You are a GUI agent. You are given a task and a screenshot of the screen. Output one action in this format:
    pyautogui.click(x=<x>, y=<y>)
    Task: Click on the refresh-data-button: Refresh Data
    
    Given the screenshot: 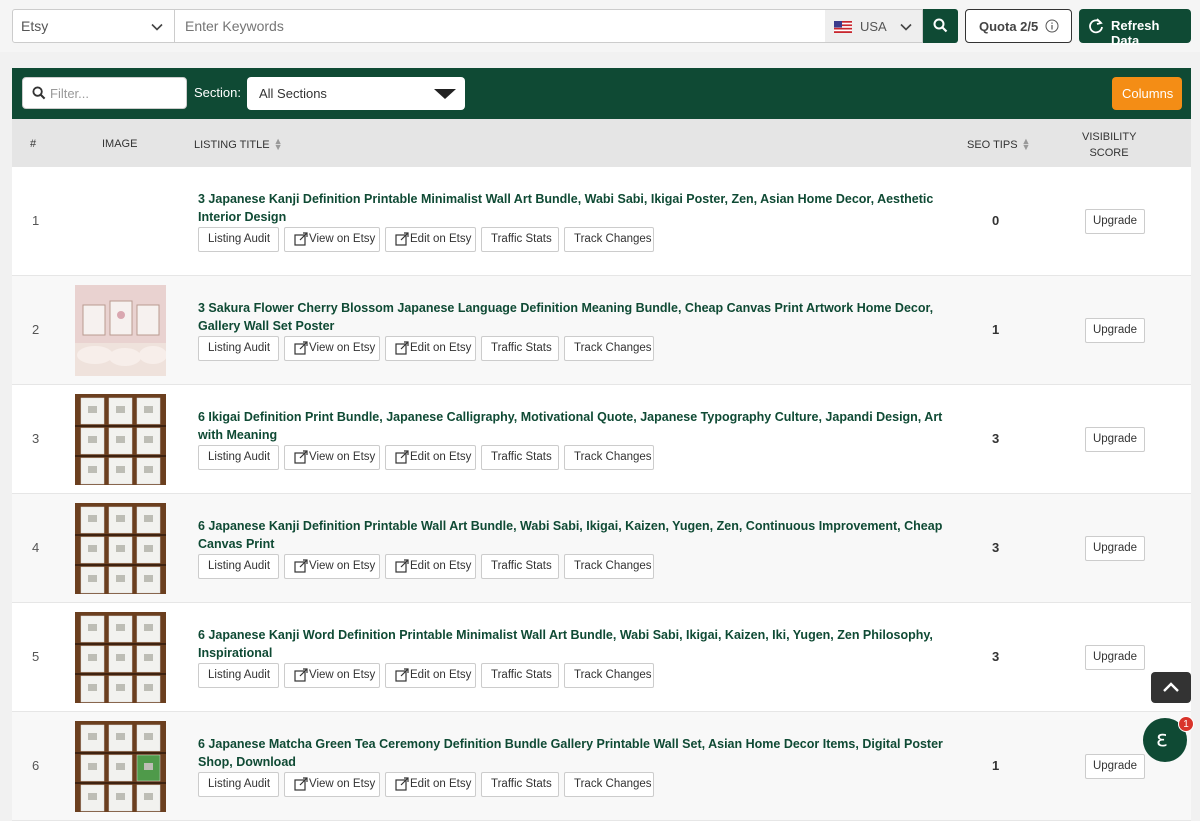 What is the action you would take?
    pyautogui.click(x=1135, y=28)
    